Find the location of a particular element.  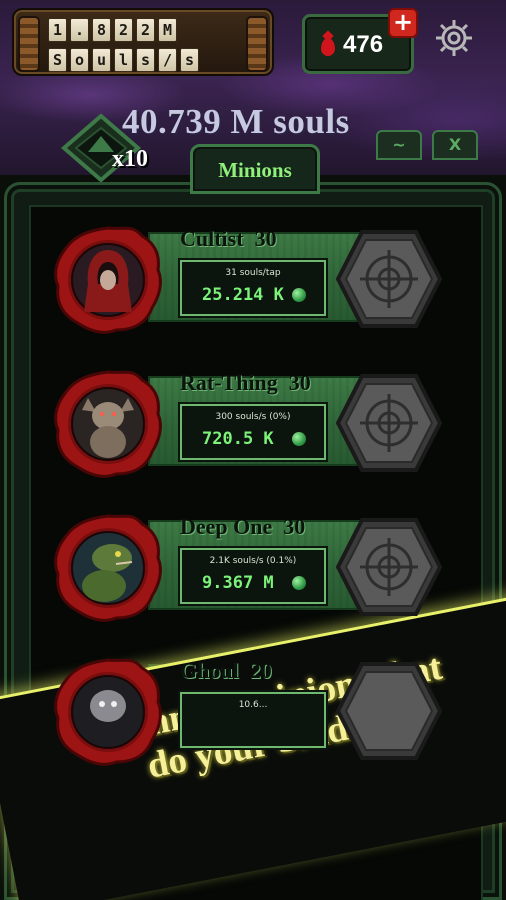

minion-rate: 31 souls/tap is located at coordinates (253, 273).